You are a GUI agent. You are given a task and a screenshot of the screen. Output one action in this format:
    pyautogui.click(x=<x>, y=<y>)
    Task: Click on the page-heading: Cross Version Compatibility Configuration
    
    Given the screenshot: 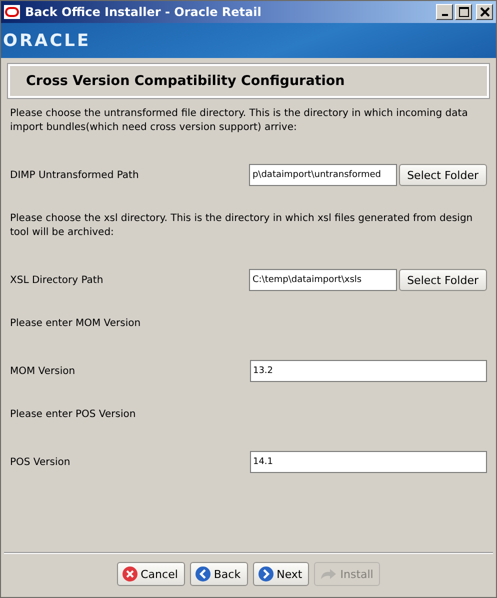 What is the action you would take?
    pyautogui.click(x=185, y=81)
    